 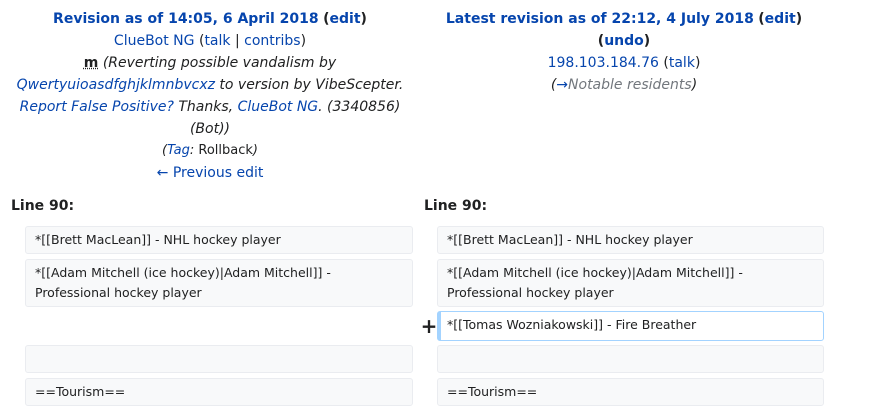 What do you see at coordinates (219, 392) in the screenshot?
I see `diff-context-left: ==Tourism==` at bounding box center [219, 392].